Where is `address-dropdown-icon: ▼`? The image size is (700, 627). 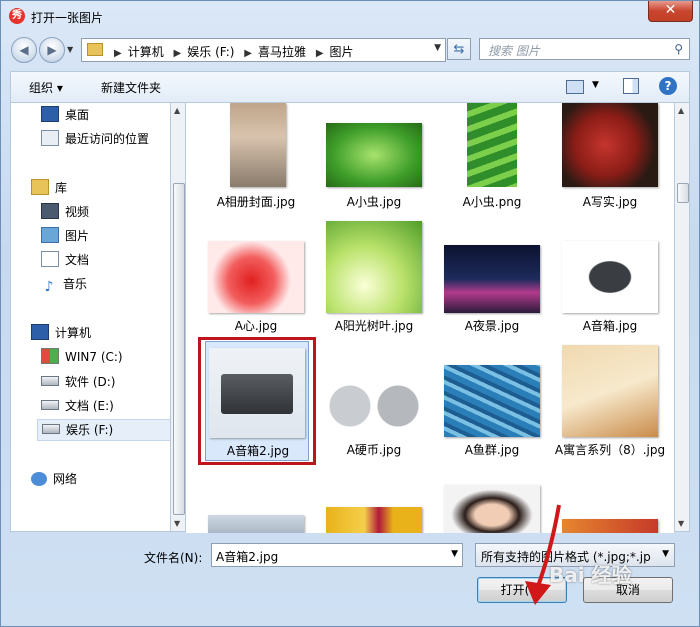 address-dropdown-icon: ▼ is located at coordinates (437, 48).